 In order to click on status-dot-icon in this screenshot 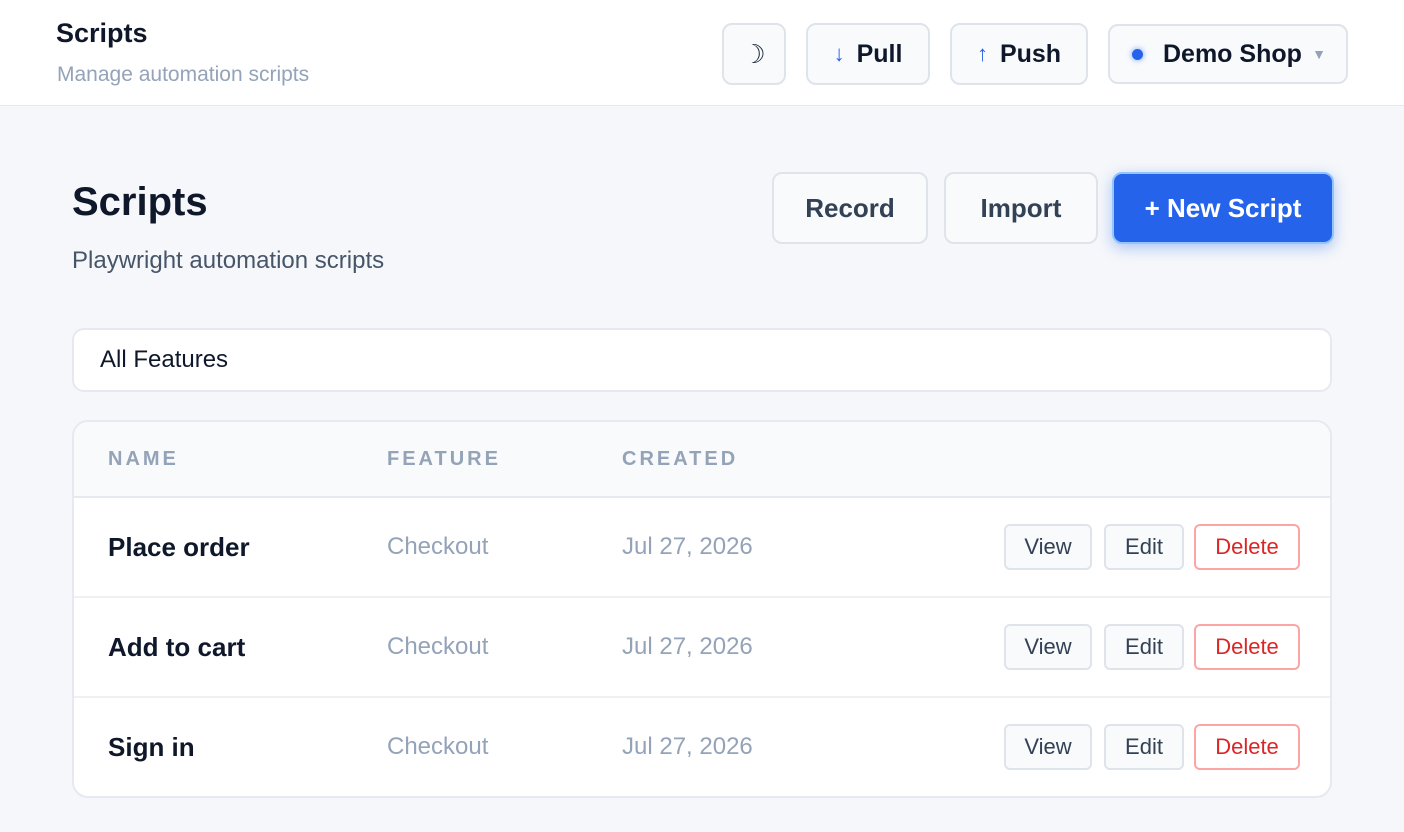, I will do `click(1137, 54)`.